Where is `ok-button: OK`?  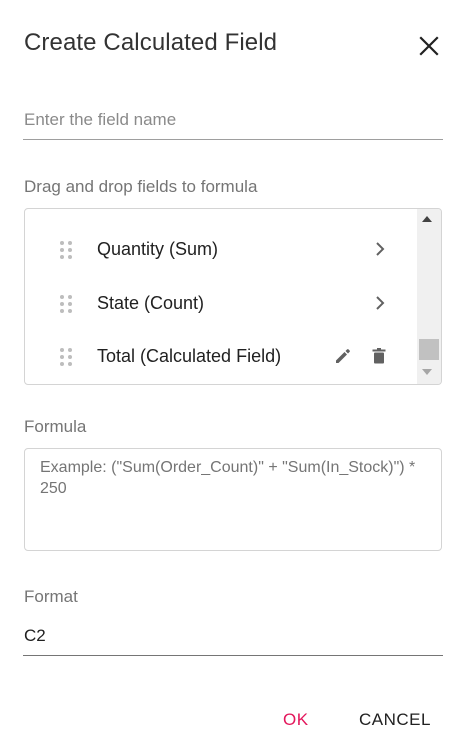
ok-button: OK is located at coordinates (296, 720).